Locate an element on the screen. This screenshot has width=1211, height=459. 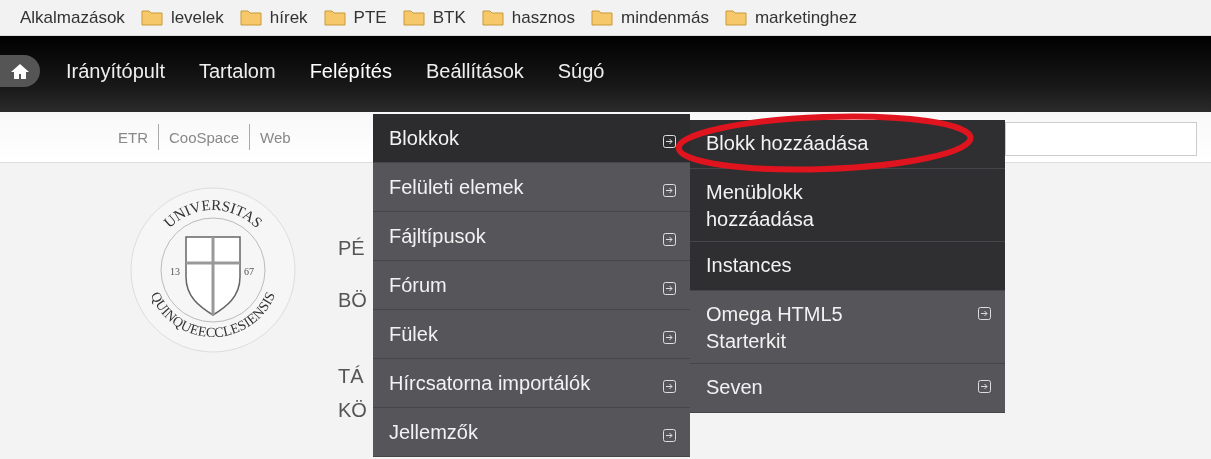
search-field is located at coordinates (1101, 139).